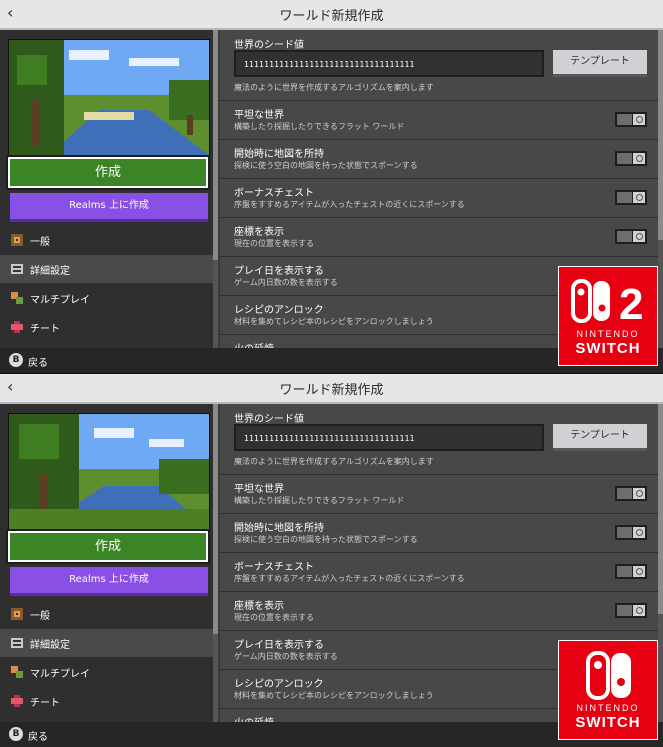 Image resolution: width=663 pixels, height=747 pixels. What do you see at coordinates (607, 303) in the screenshot?
I see `switch-2-logo-icon: 2` at bounding box center [607, 303].